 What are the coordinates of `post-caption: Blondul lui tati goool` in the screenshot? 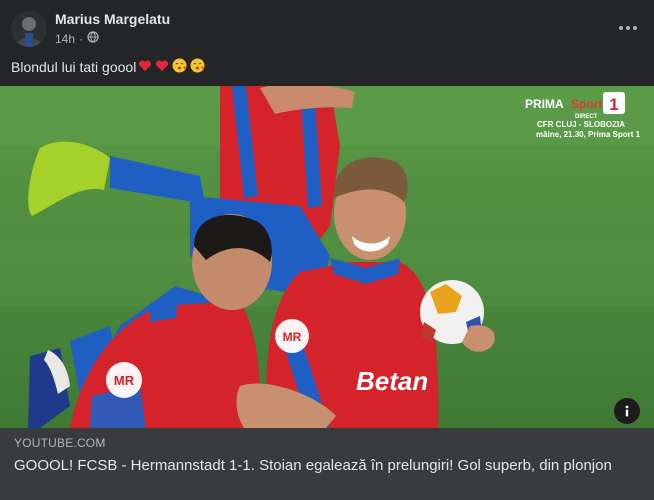 It's located at (108, 67).